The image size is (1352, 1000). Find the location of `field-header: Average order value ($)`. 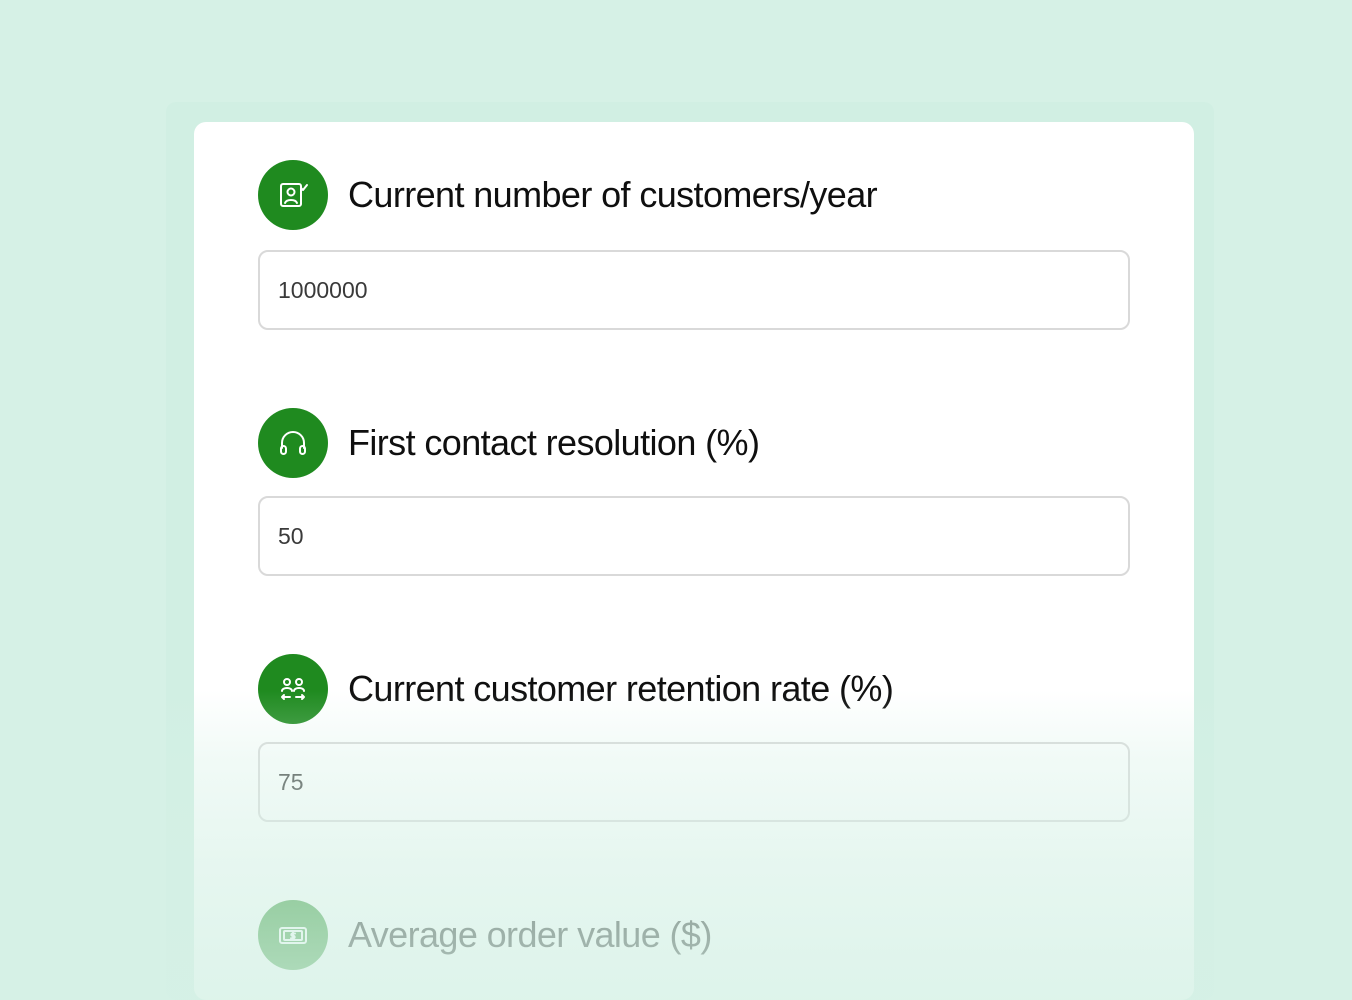

field-header: Average order value ($) is located at coordinates (694, 935).